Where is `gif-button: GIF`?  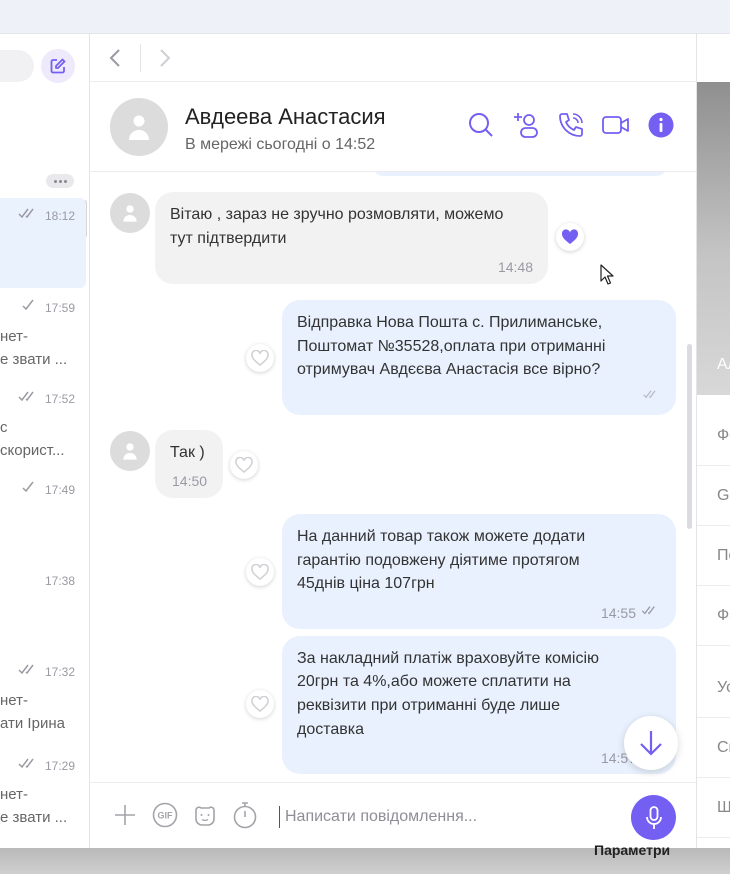 gif-button: GIF is located at coordinates (165, 815).